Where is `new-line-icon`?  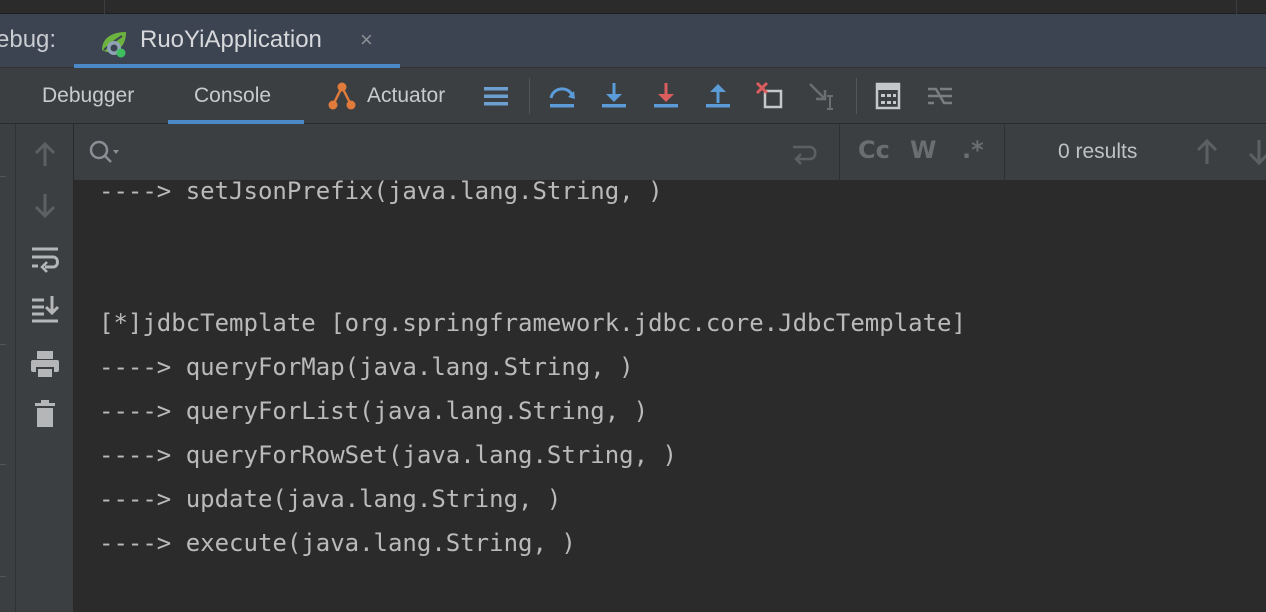
new-line-icon is located at coordinates (804, 153).